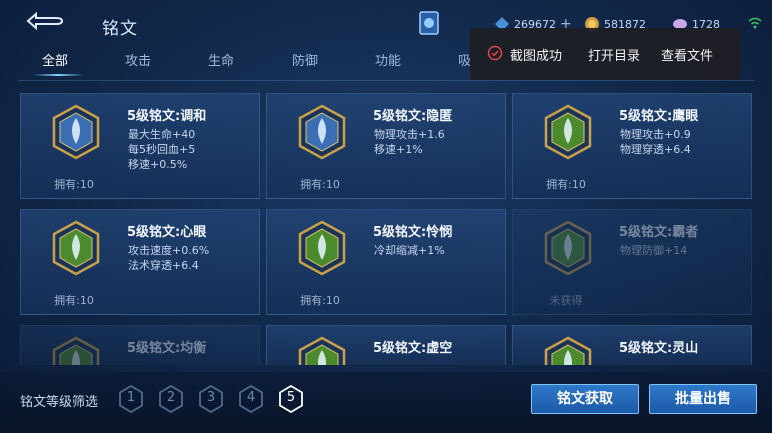 The height and width of the screenshot is (433, 772). I want to click on rune-stat: 物理穿透+6.4, so click(655, 149).